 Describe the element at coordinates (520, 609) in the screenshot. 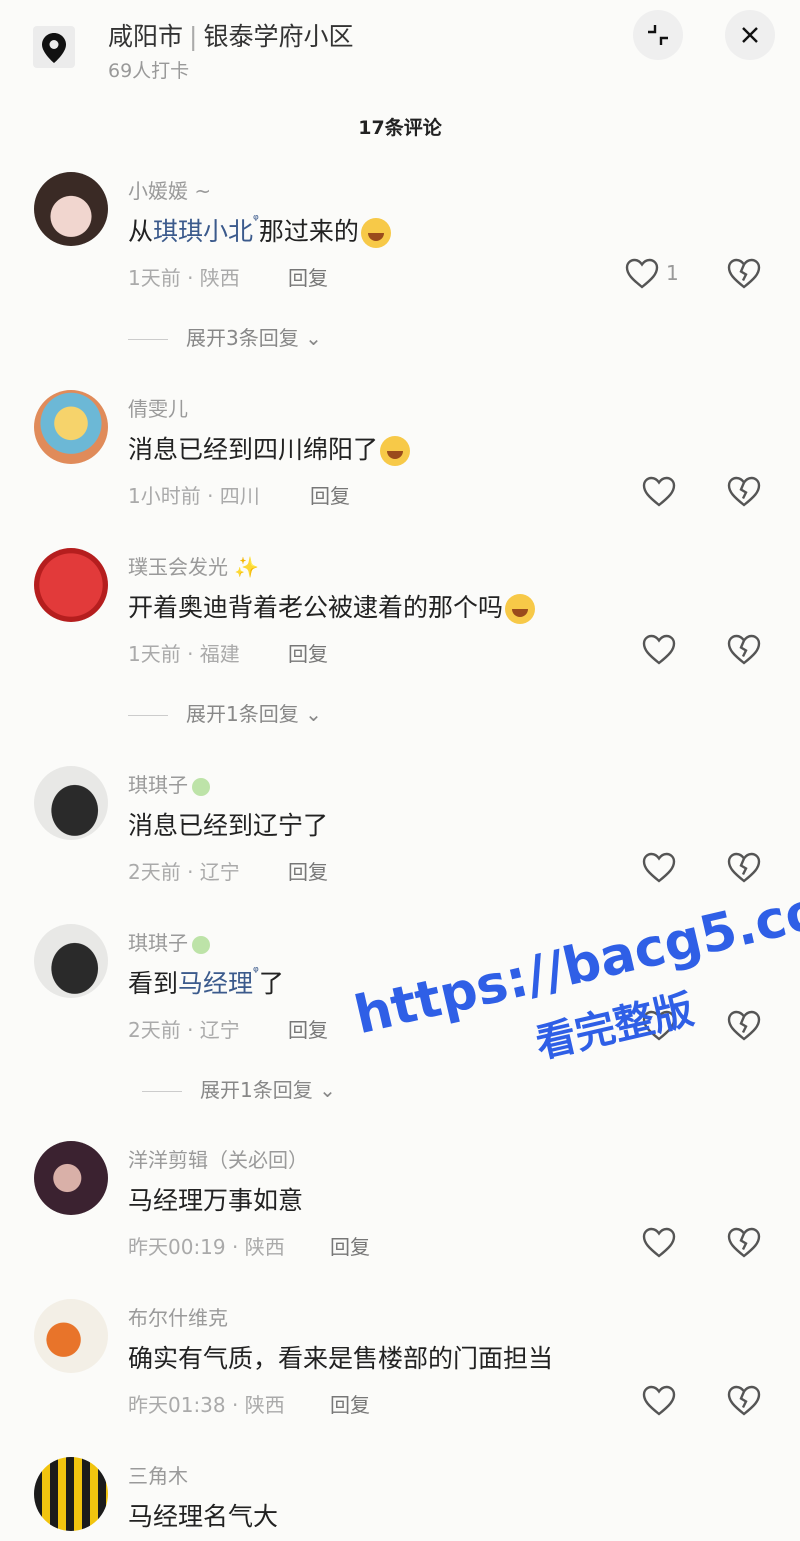

I see `grinning-emoji-icon` at that location.